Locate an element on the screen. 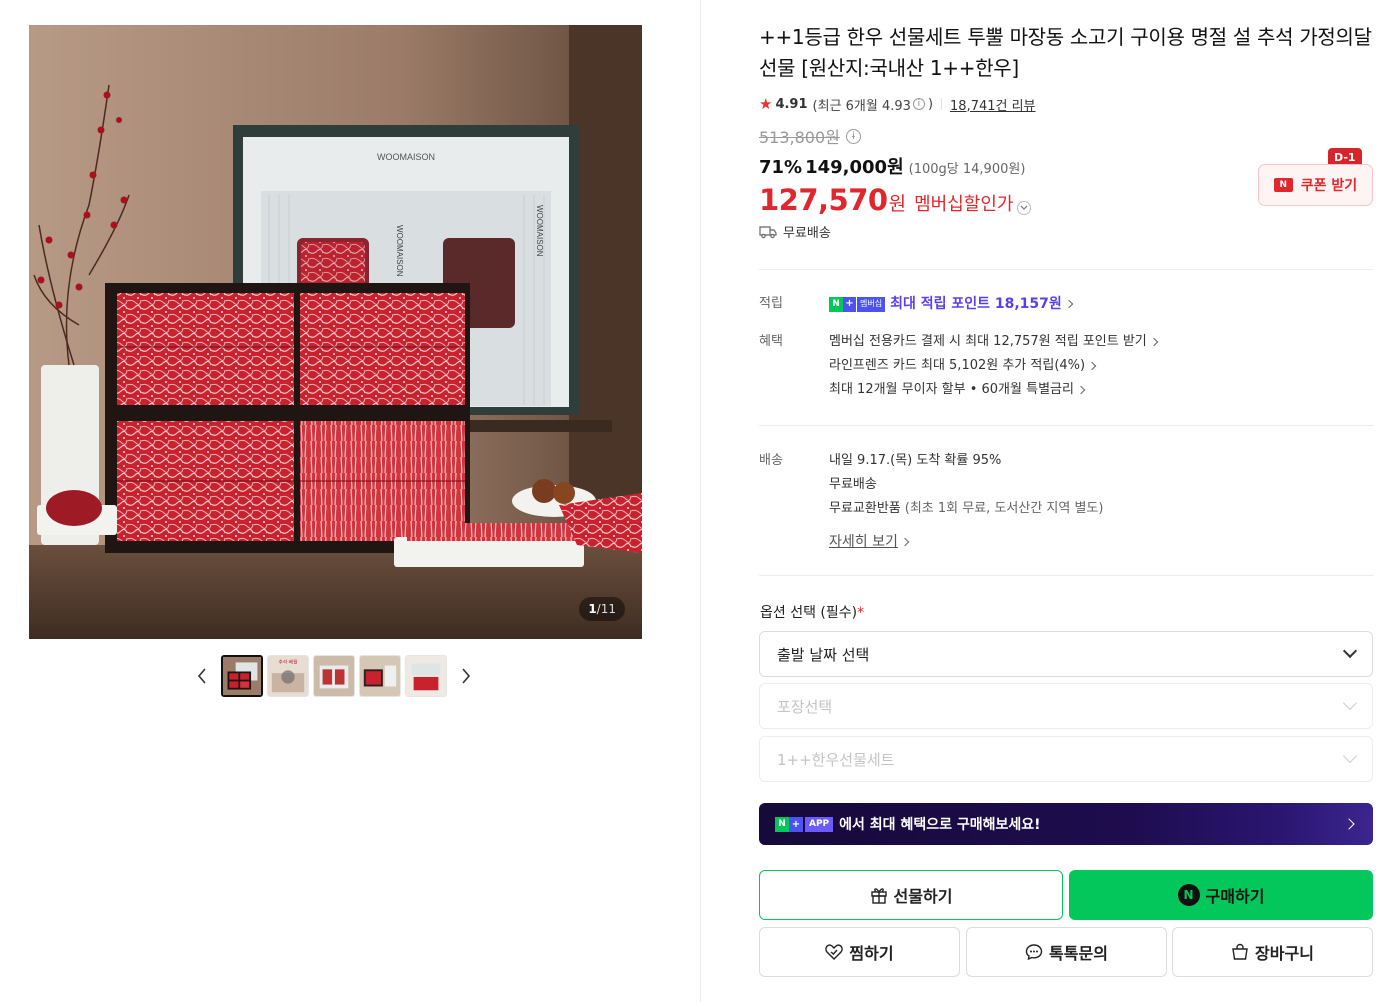 The height and width of the screenshot is (1002, 1395). unit-price: (100g당 14,900원) is located at coordinates (967, 169).